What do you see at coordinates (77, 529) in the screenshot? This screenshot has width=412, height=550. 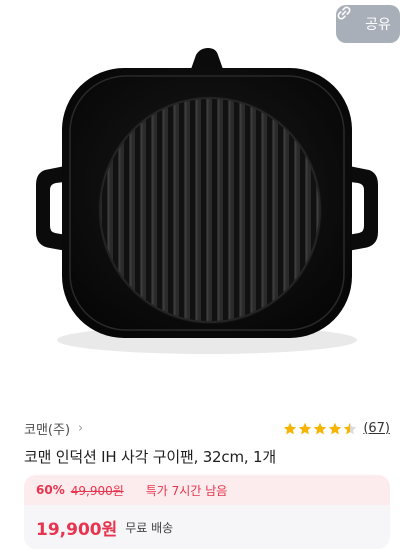 I see `sale-price: 19,900원` at bounding box center [77, 529].